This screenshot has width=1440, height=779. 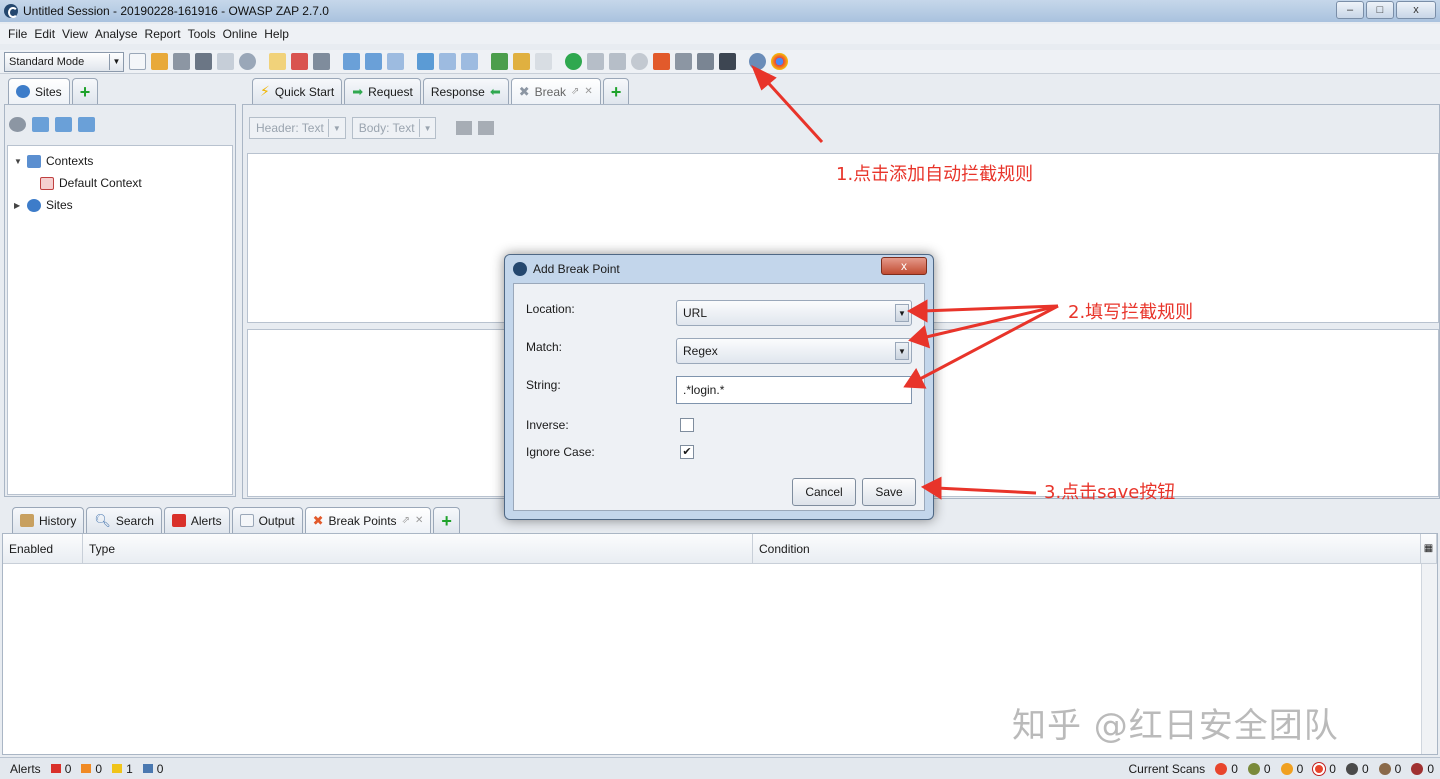 What do you see at coordinates (661, 61) in the screenshot?
I see `add-break-point-icon` at bounding box center [661, 61].